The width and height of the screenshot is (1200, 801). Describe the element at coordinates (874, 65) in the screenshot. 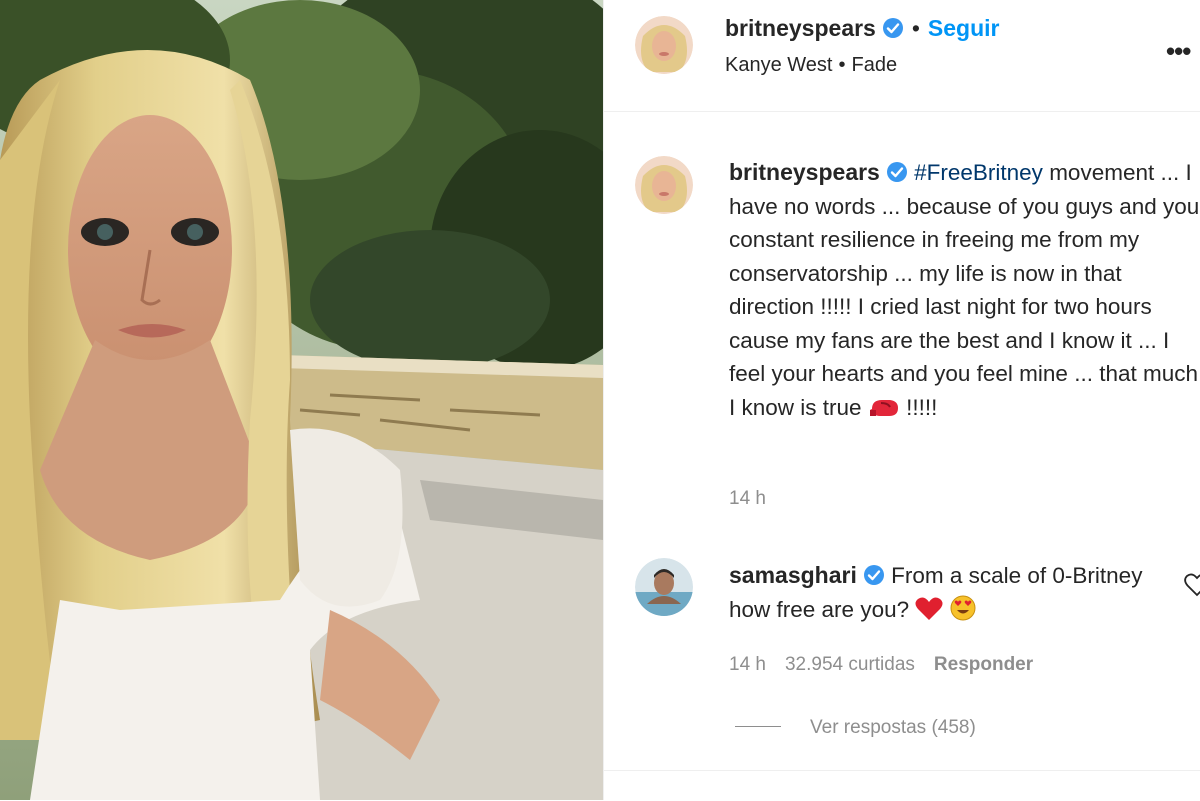

I see `audio-song: Fade` at that location.